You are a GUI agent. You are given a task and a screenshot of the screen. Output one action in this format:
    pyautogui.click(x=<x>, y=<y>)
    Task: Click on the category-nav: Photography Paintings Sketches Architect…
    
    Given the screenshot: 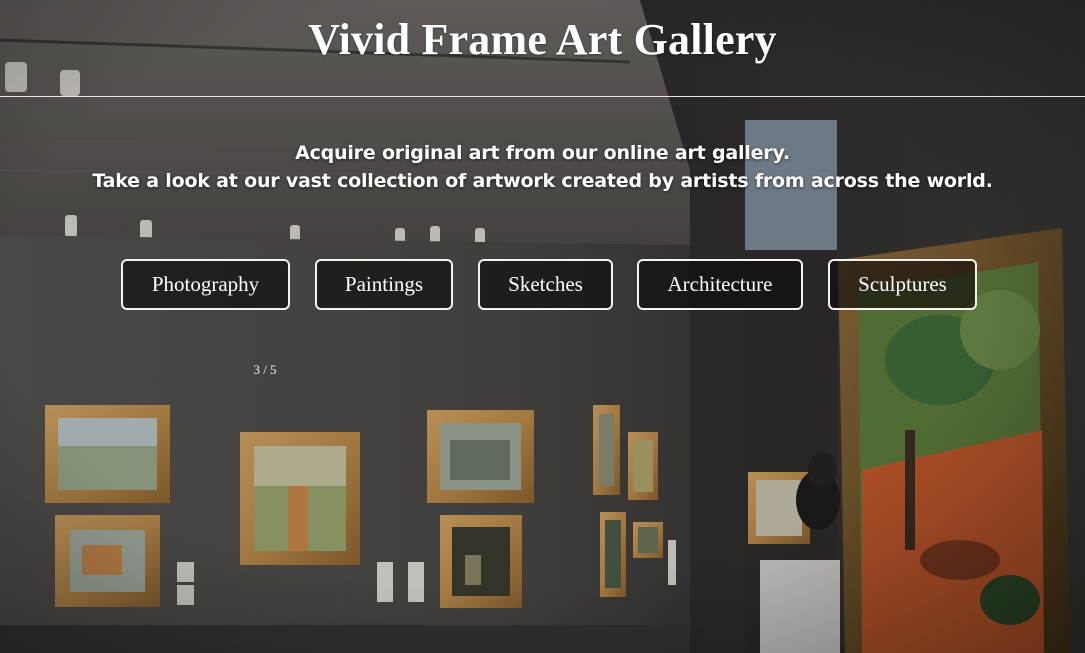 What is the action you would take?
    pyautogui.click(x=542, y=286)
    